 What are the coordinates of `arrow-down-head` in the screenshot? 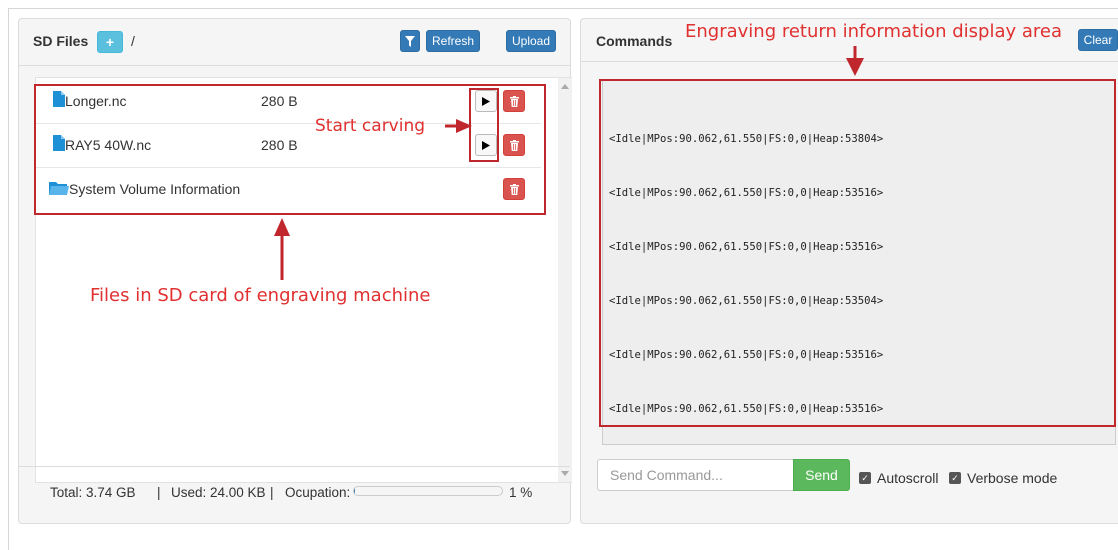 It's located at (855, 67).